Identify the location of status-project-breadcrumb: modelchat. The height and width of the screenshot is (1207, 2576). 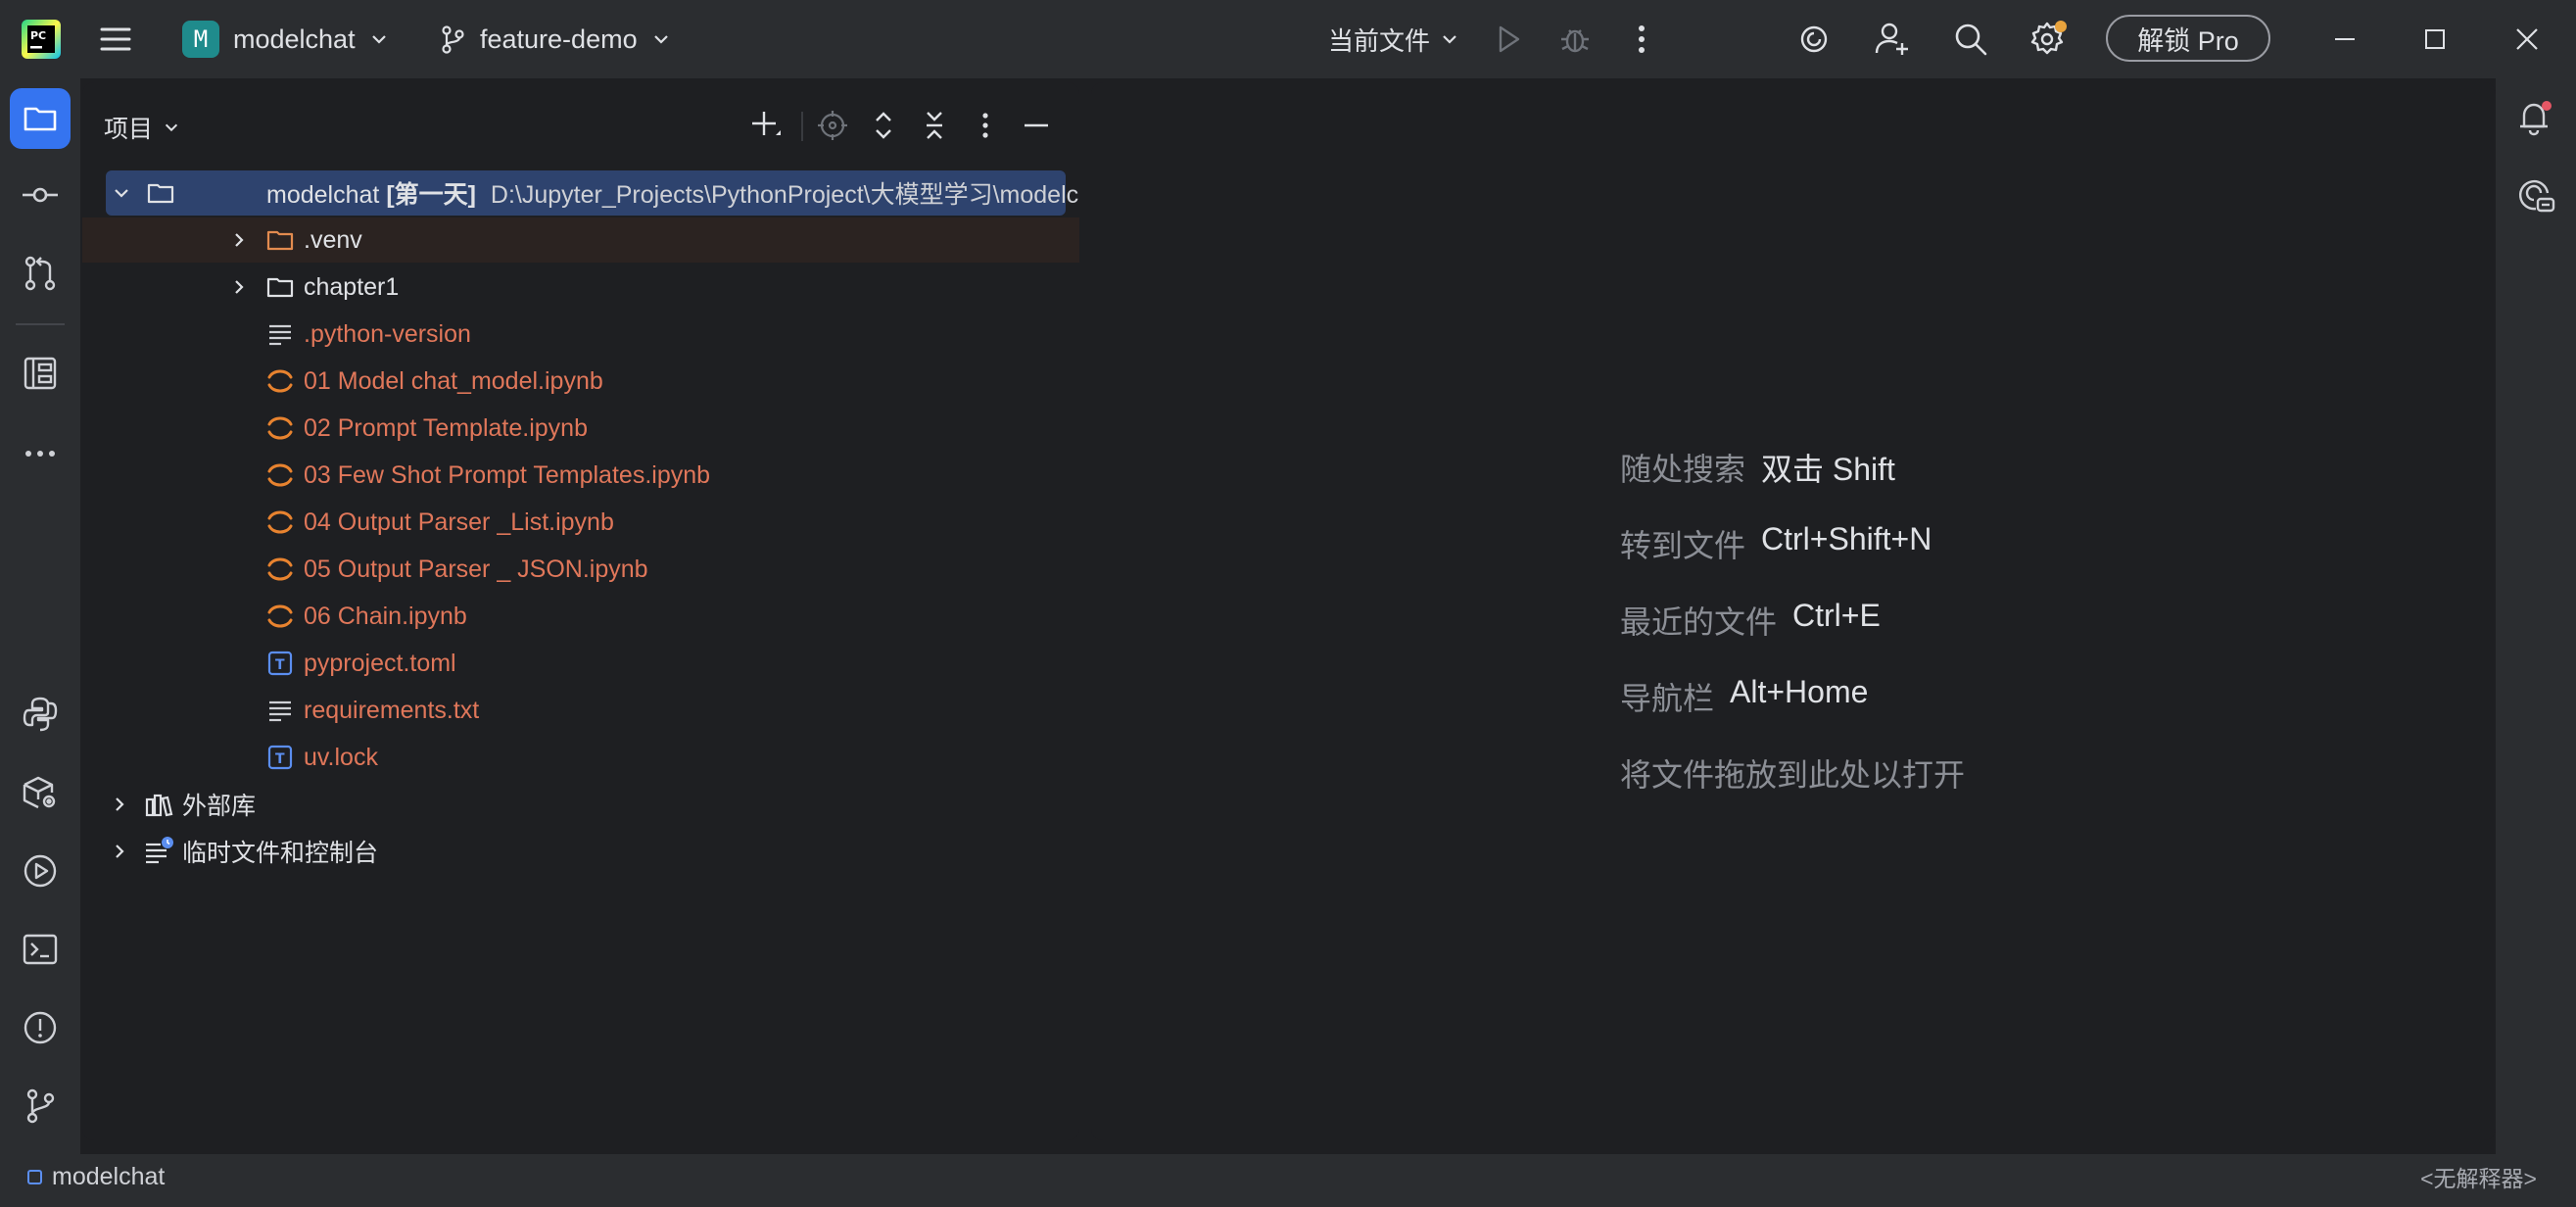
(96, 1176).